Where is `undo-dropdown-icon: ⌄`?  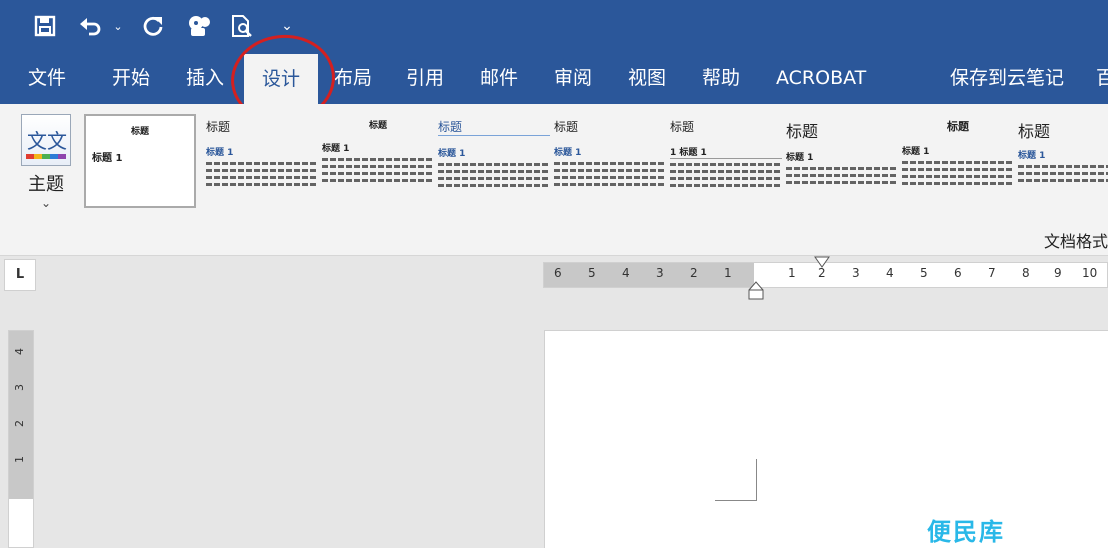
undo-dropdown-icon: ⌄ is located at coordinates (118, 26).